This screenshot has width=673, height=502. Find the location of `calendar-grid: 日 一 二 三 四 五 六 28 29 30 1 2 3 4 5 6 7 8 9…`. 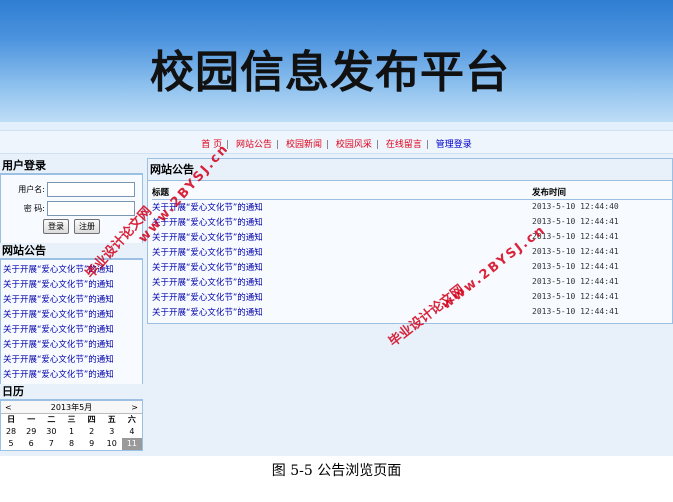

calendar-grid: 日 一 二 三 四 五 六 28 29 30 1 2 3 4 5 6 7 8 9… is located at coordinates (71, 432).